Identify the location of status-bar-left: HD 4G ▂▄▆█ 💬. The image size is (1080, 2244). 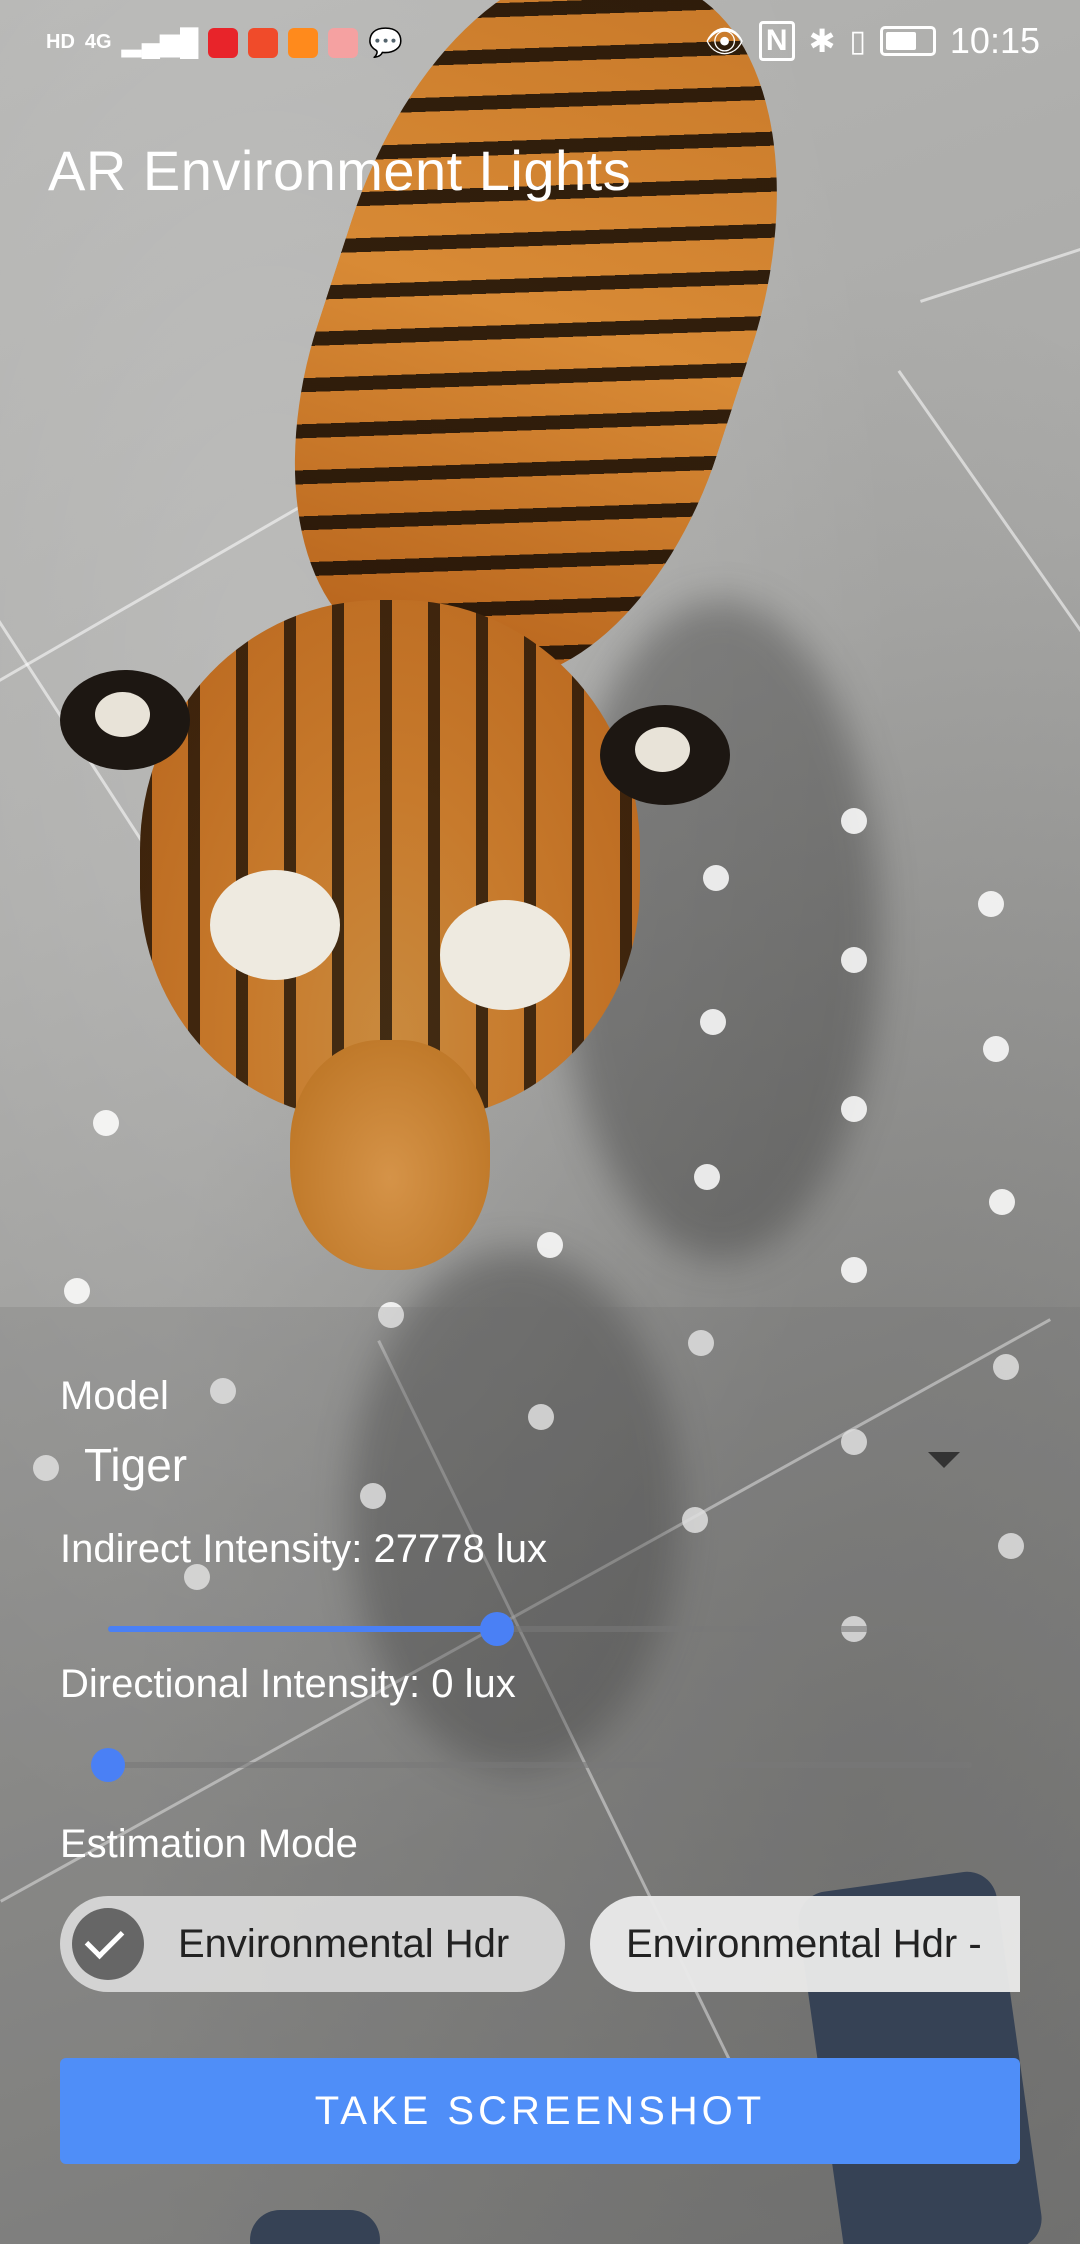
(224, 42).